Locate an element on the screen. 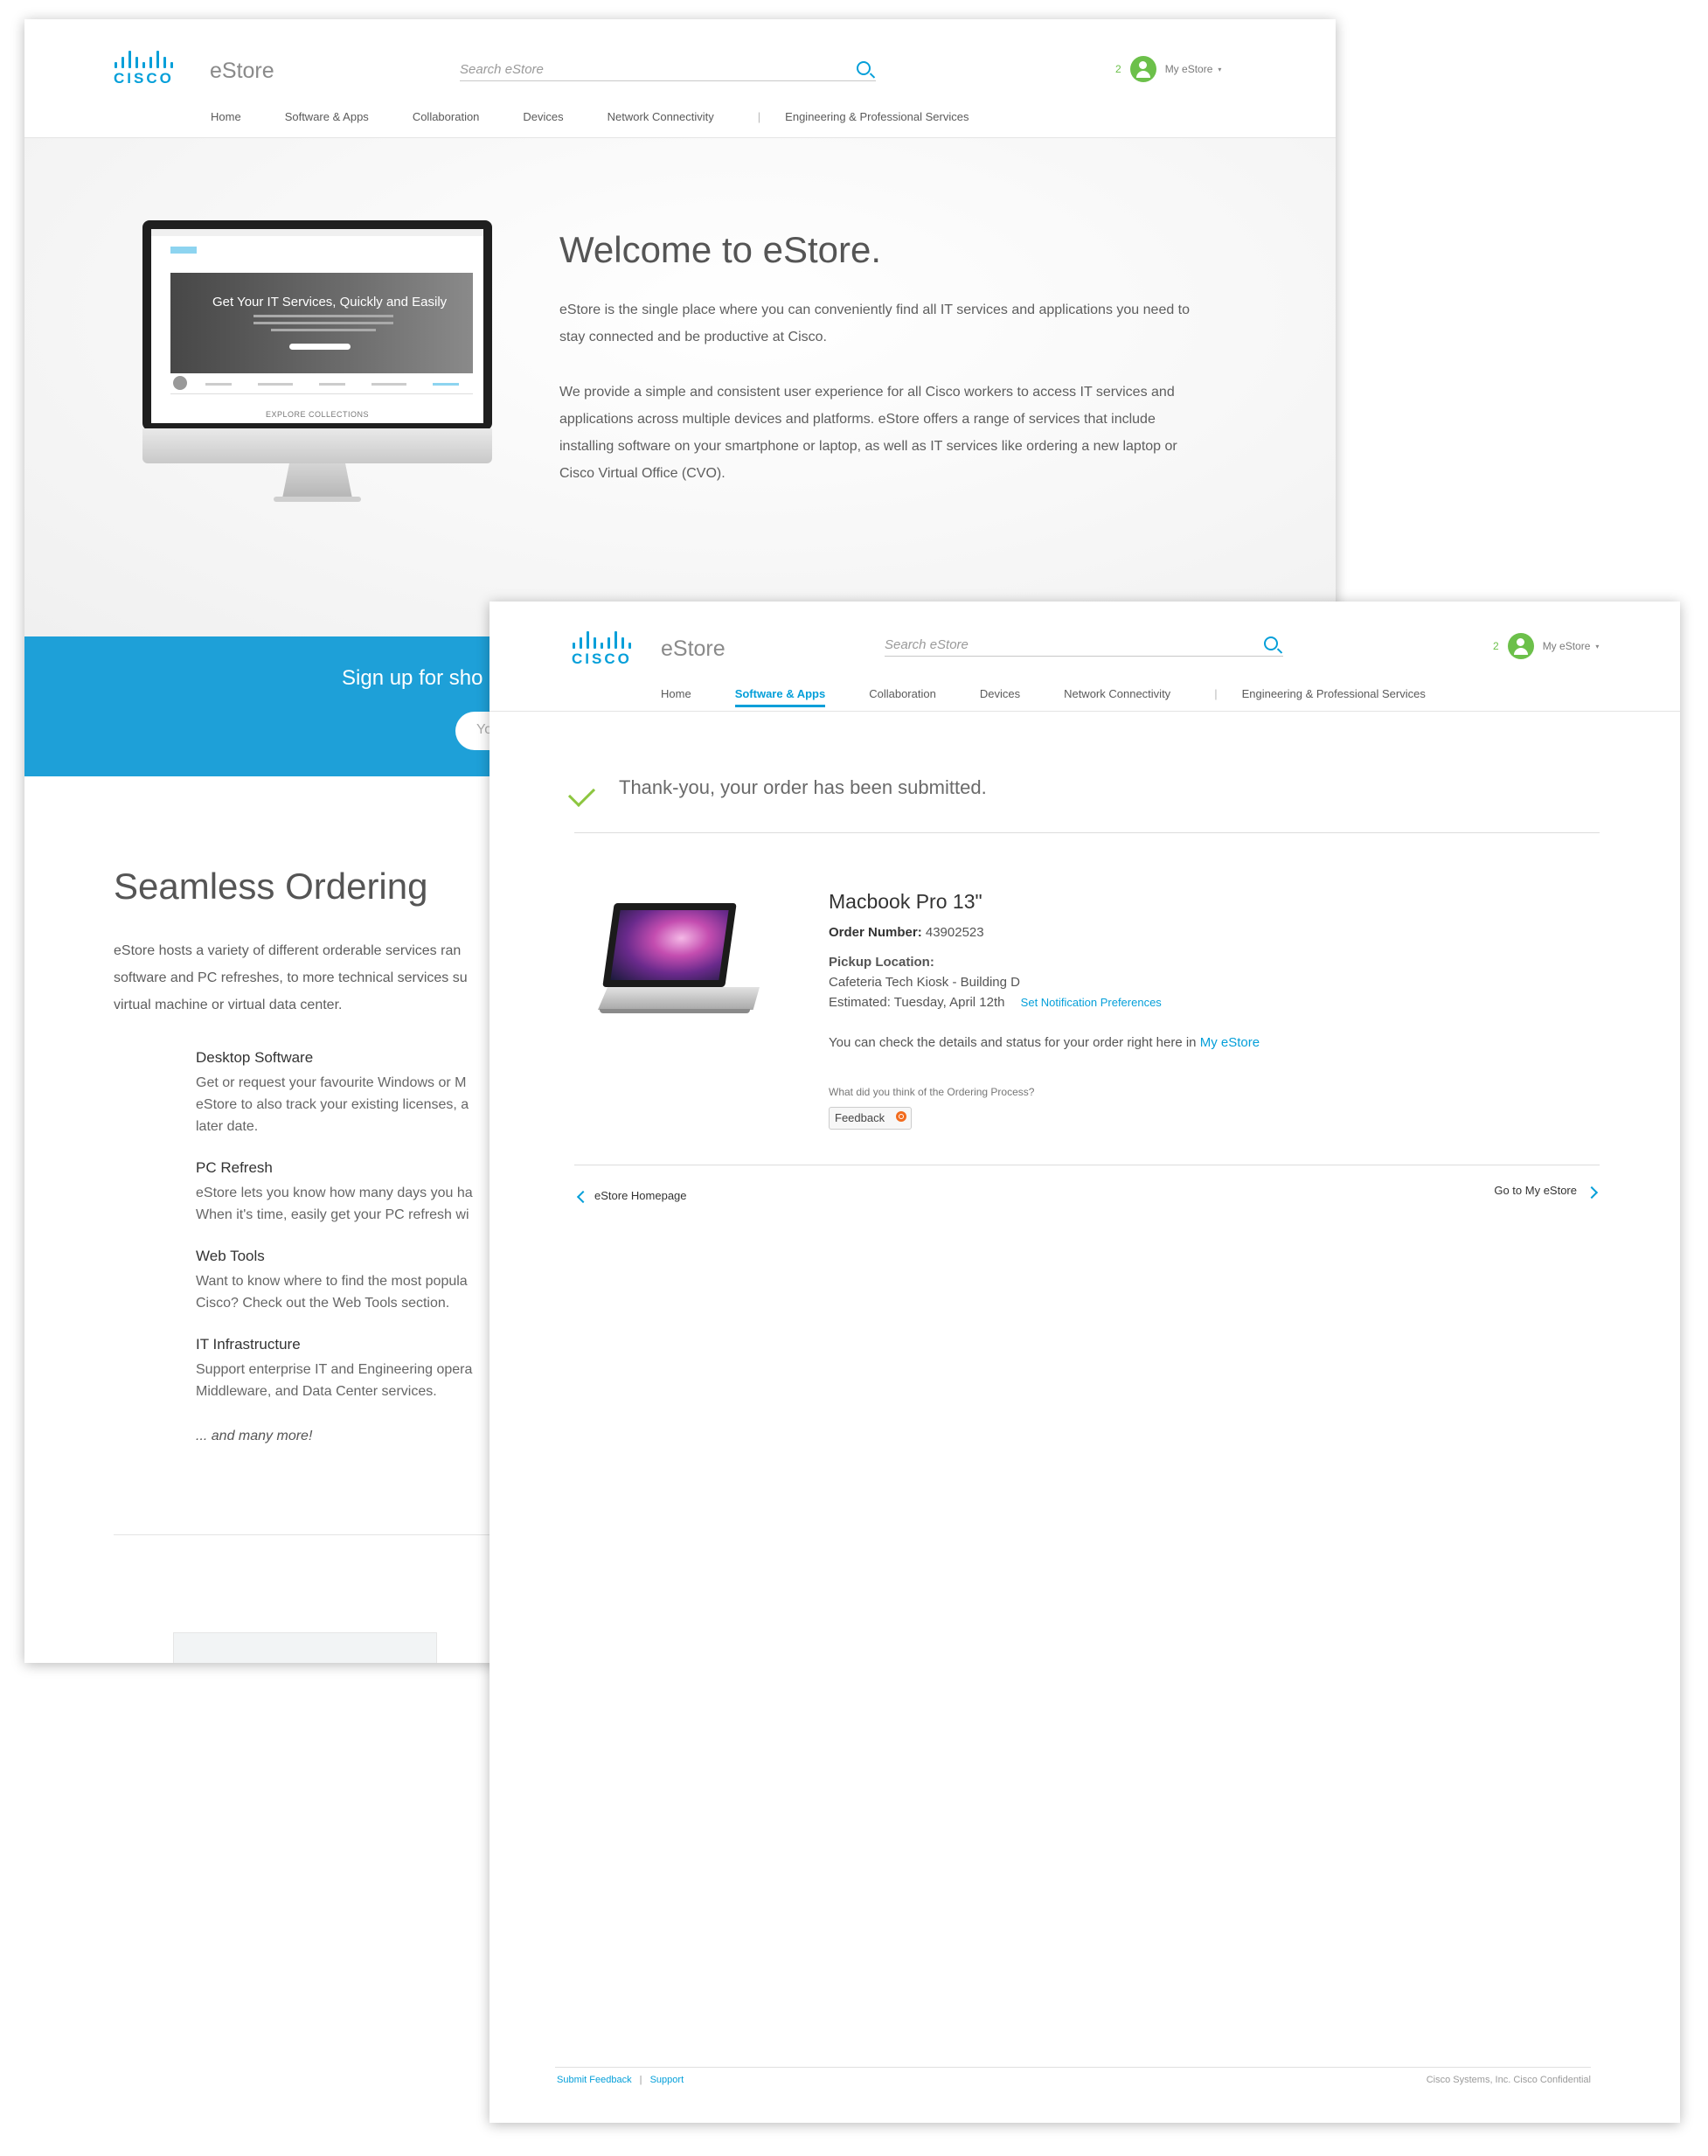 This screenshot has width=1708, height=2156. feedback-button-label: Feedback is located at coordinates (860, 1117).